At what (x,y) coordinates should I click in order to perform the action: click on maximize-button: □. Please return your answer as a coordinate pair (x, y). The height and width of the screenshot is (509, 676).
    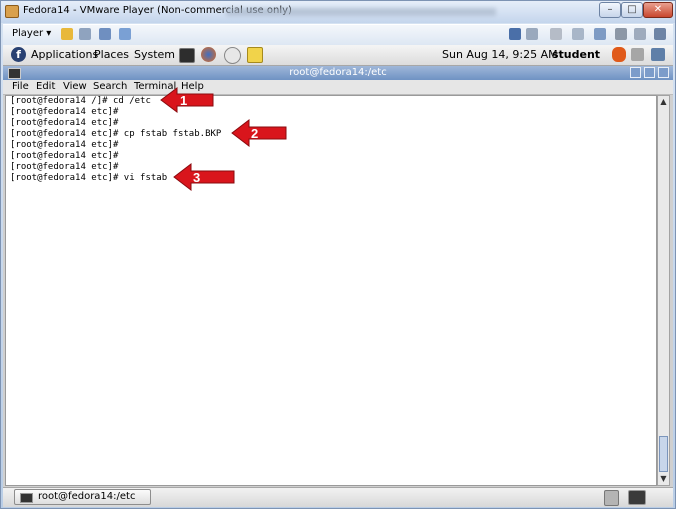
    Looking at the image, I should click on (632, 10).